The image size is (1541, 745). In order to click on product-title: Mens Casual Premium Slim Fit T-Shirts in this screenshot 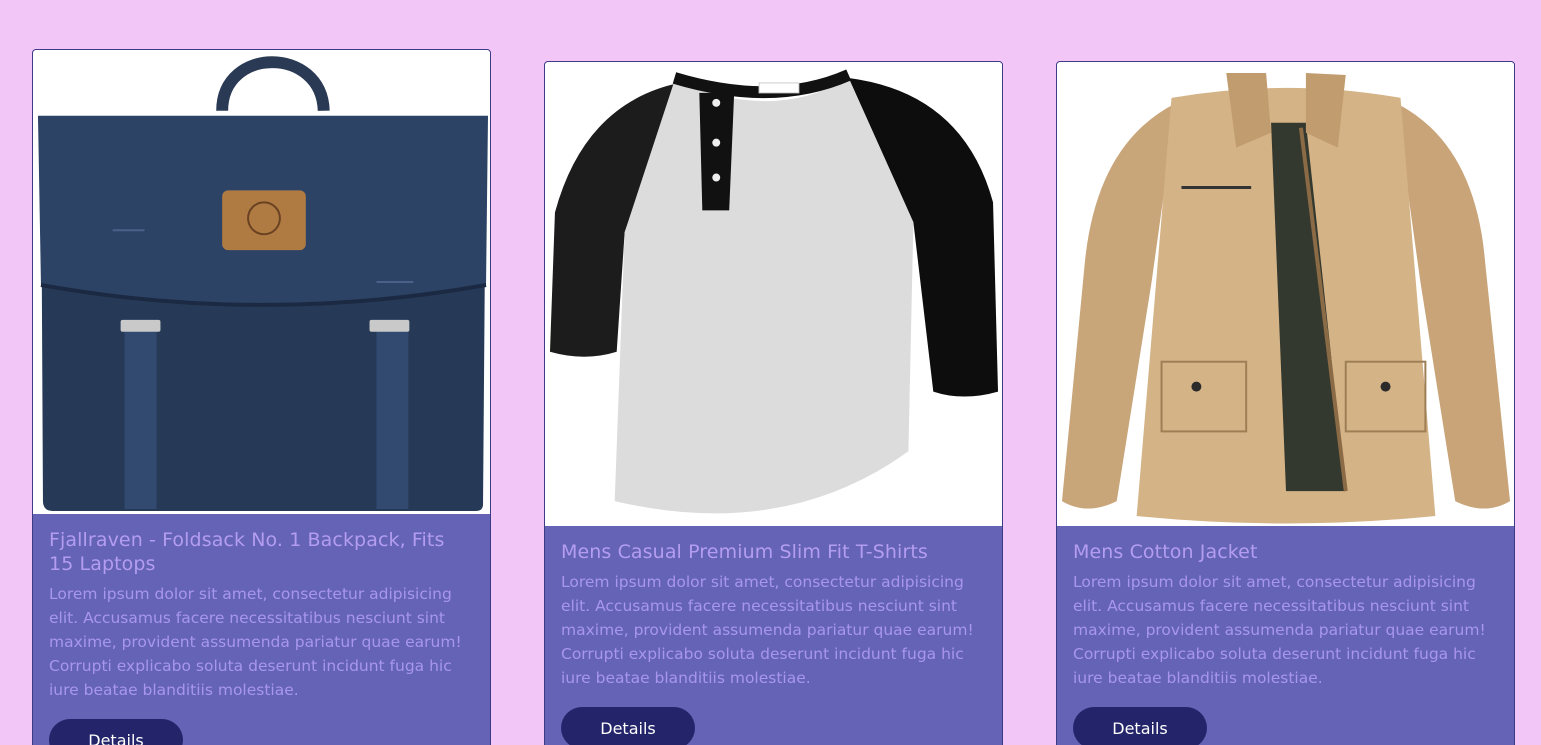, I will do `click(744, 552)`.